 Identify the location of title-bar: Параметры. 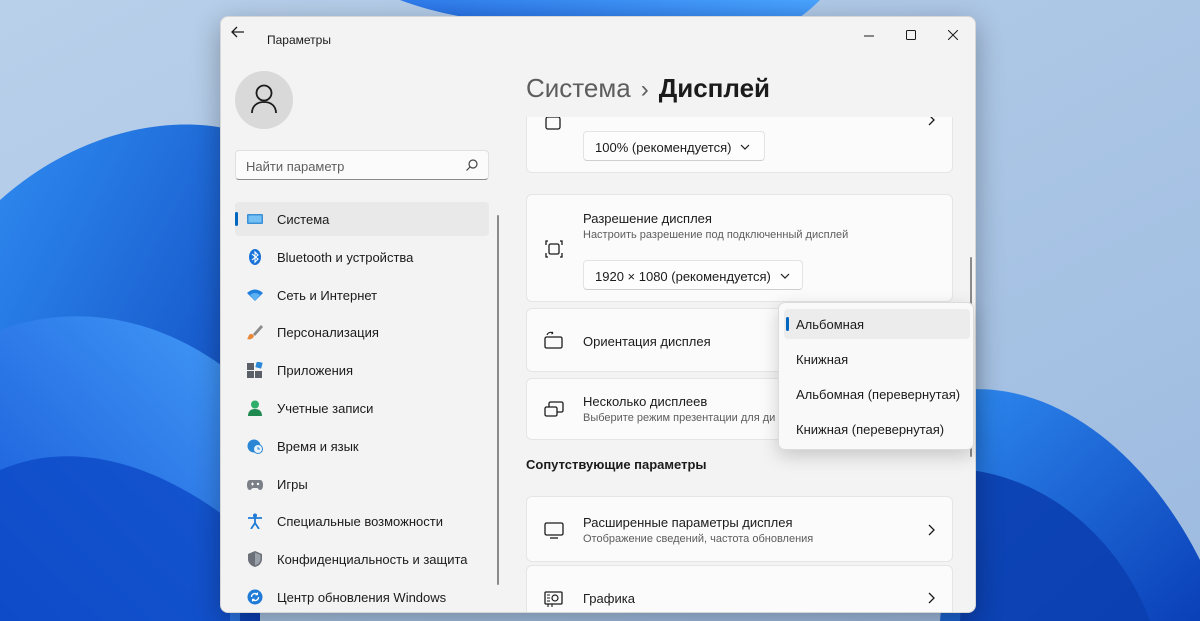
(598, 33).